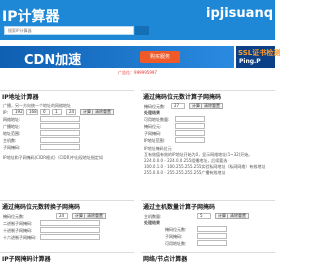 The width and height of the screenshot is (320, 265). I want to click on ip-octet-4: 1, so click(57, 112).